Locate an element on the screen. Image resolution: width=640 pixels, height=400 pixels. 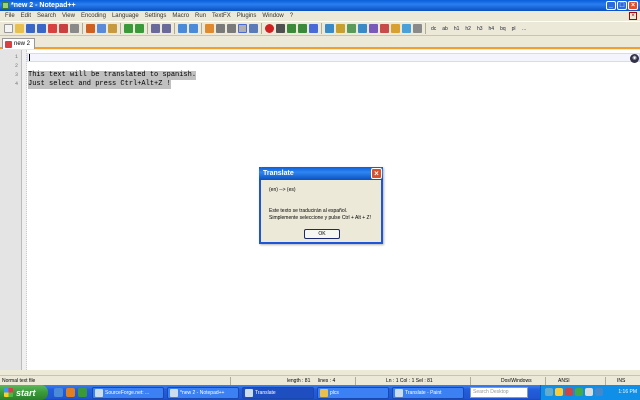
status-separator is located at coordinates (230, 381).